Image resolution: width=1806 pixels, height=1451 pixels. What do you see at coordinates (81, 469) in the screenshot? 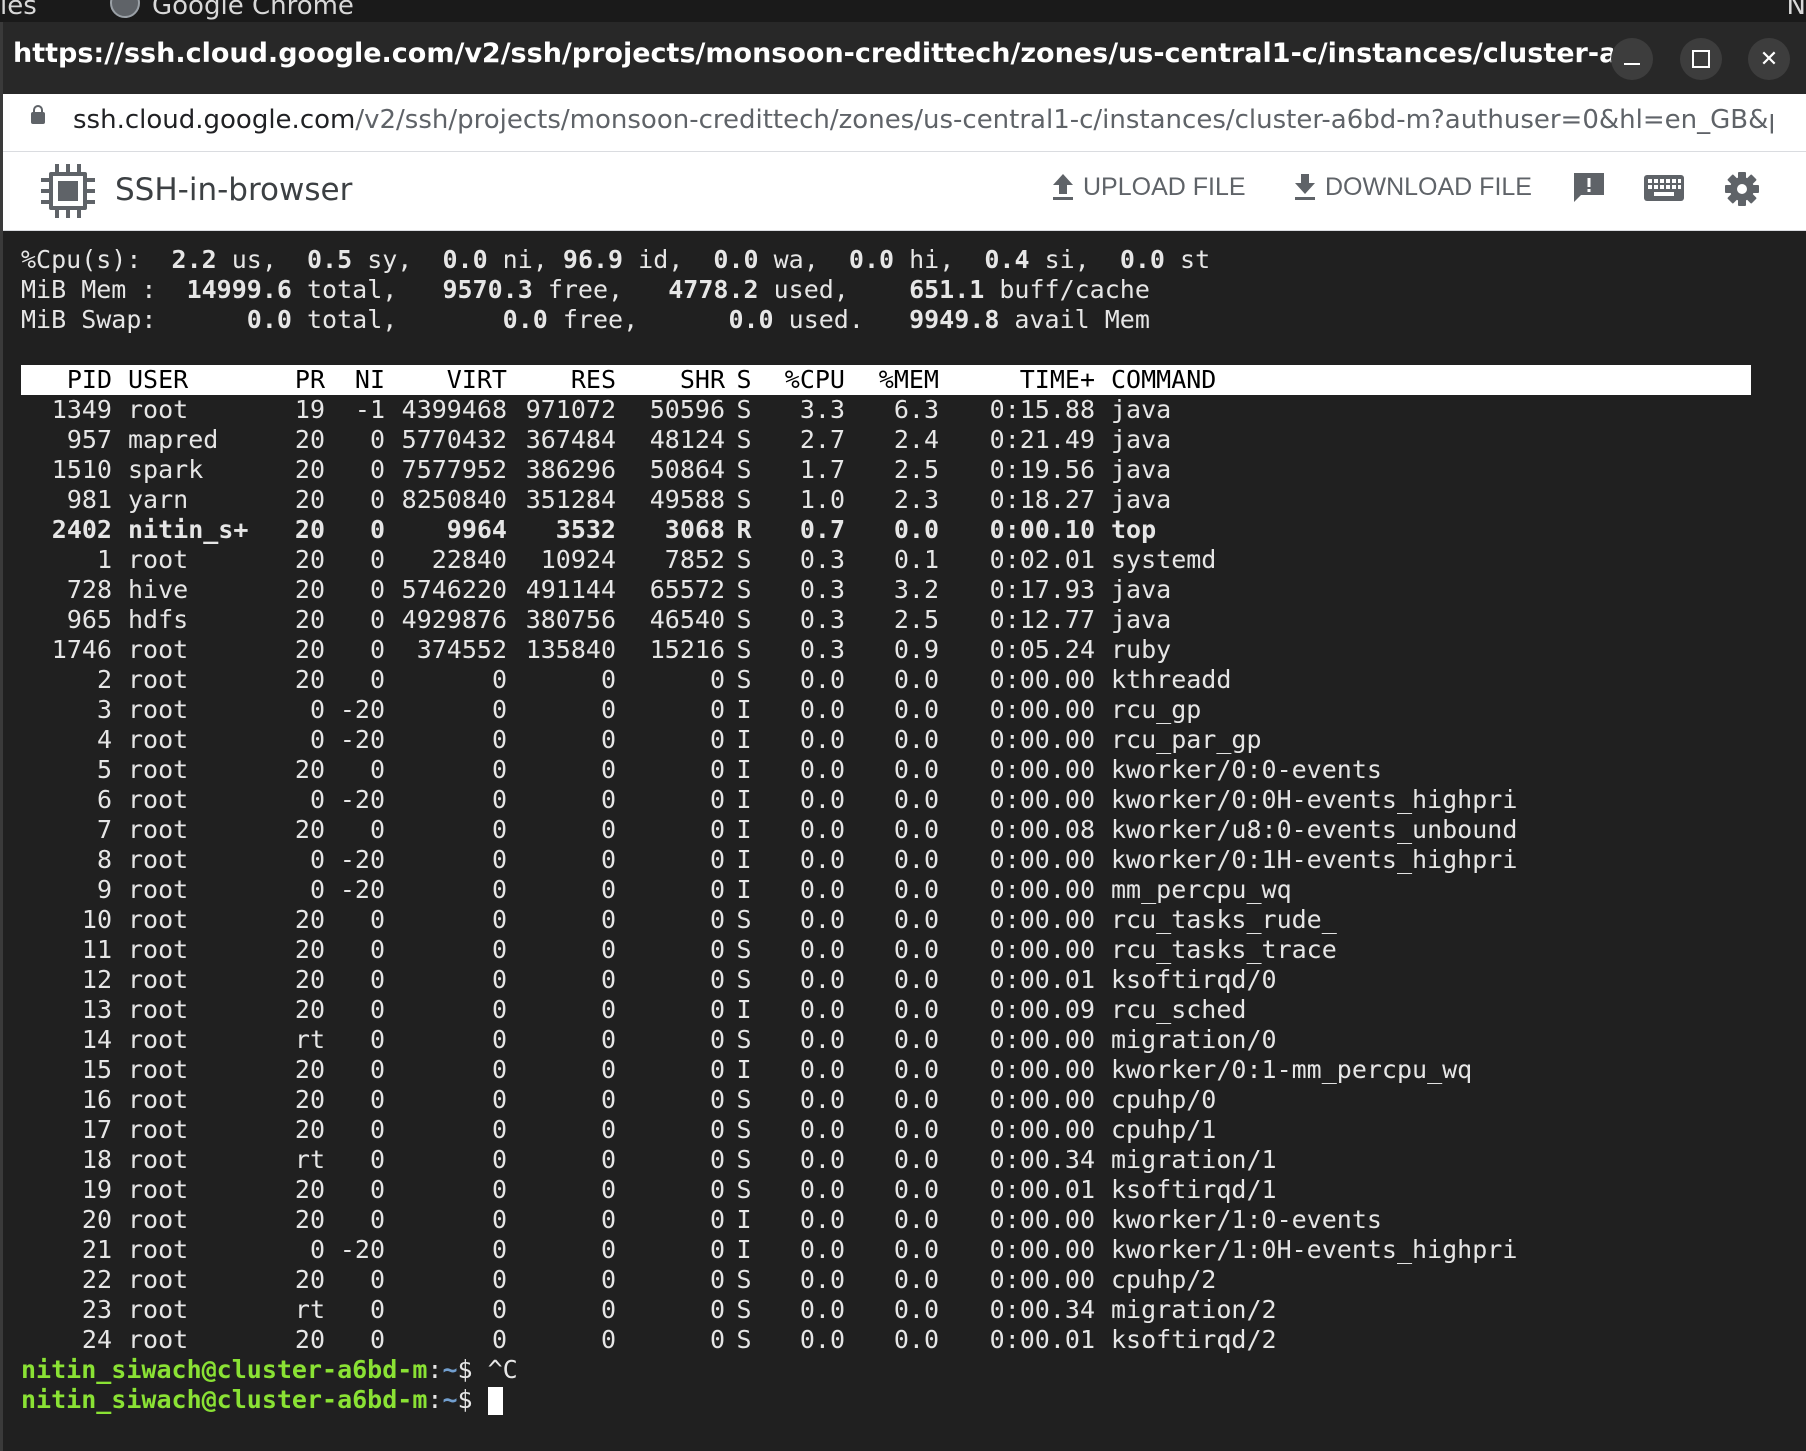
I see `cell-pid: 1510` at bounding box center [81, 469].